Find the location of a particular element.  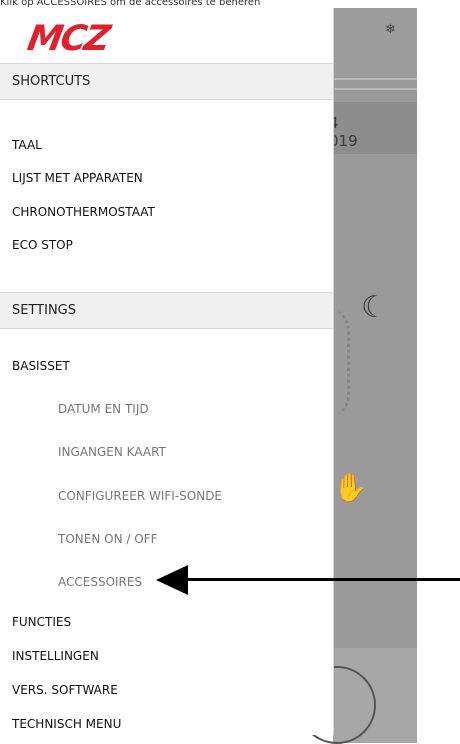

app-bottom-area is located at coordinates (357, 696).